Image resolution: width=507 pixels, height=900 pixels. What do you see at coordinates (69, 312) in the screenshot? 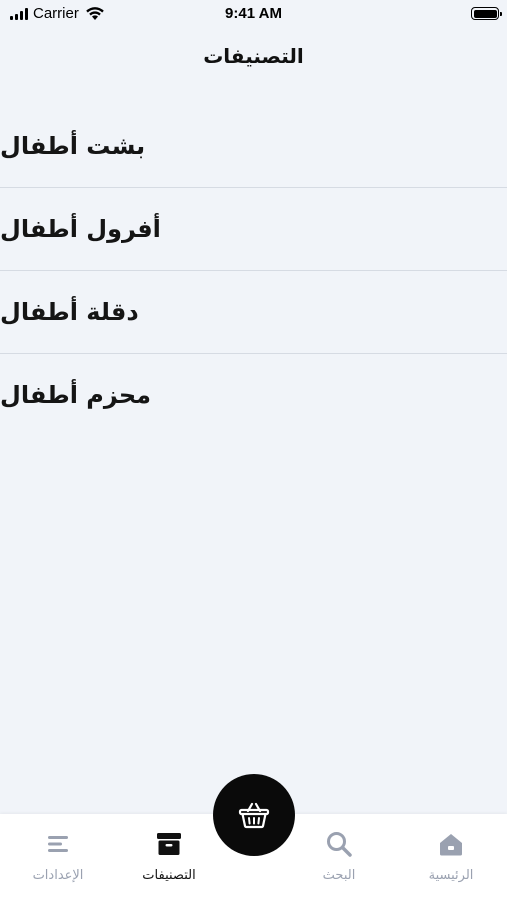
I see `category-label: دقلة أطفال` at bounding box center [69, 312].